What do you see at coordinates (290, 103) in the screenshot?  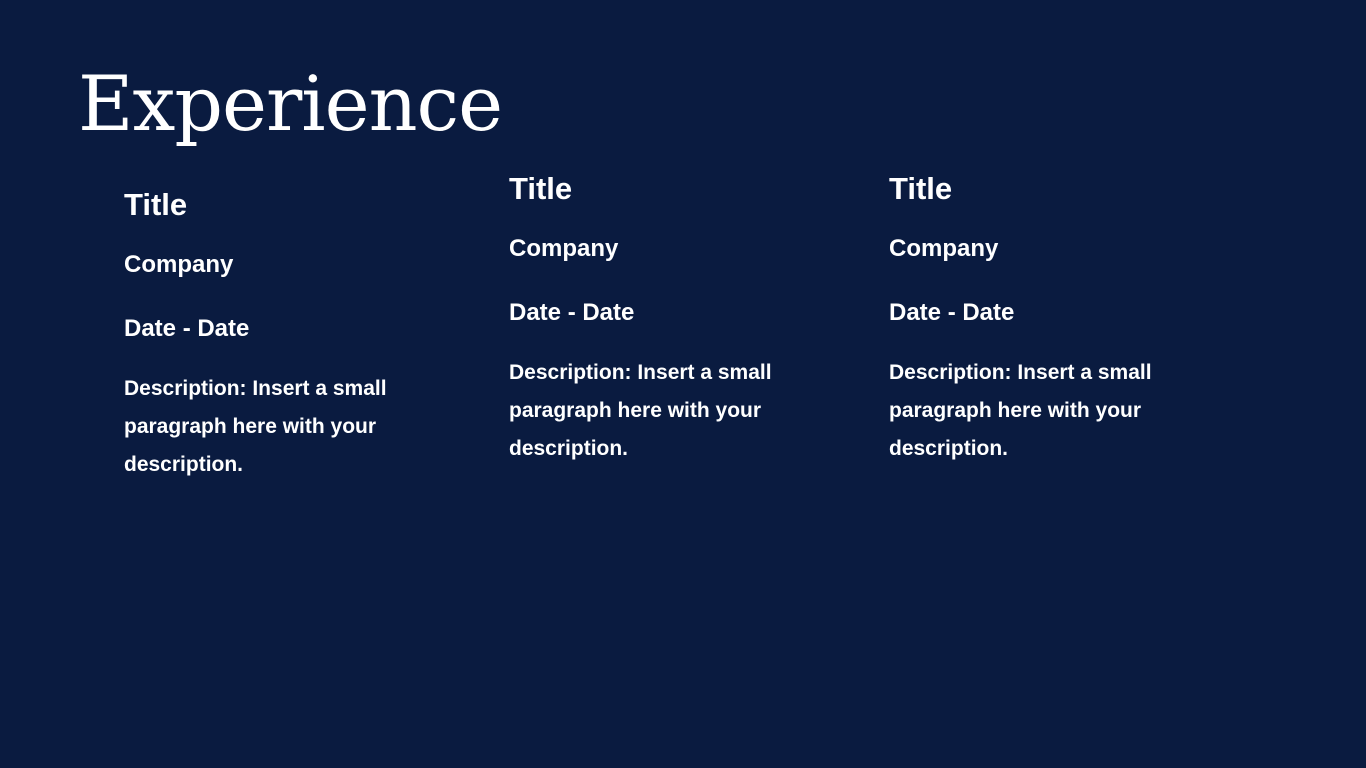 I see `page-title: Experience` at bounding box center [290, 103].